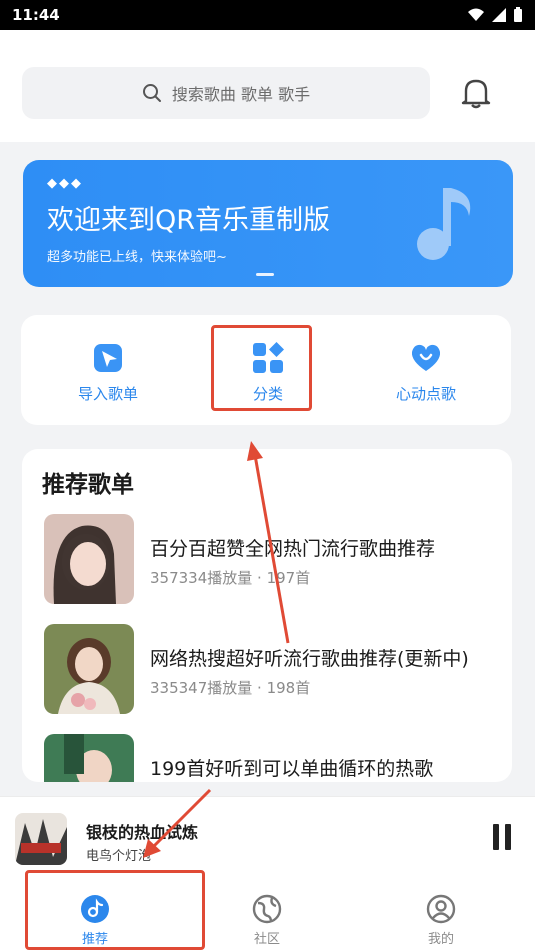 The height and width of the screenshot is (951, 535). What do you see at coordinates (518, 14) in the screenshot?
I see `battery-icon` at bounding box center [518, 14].